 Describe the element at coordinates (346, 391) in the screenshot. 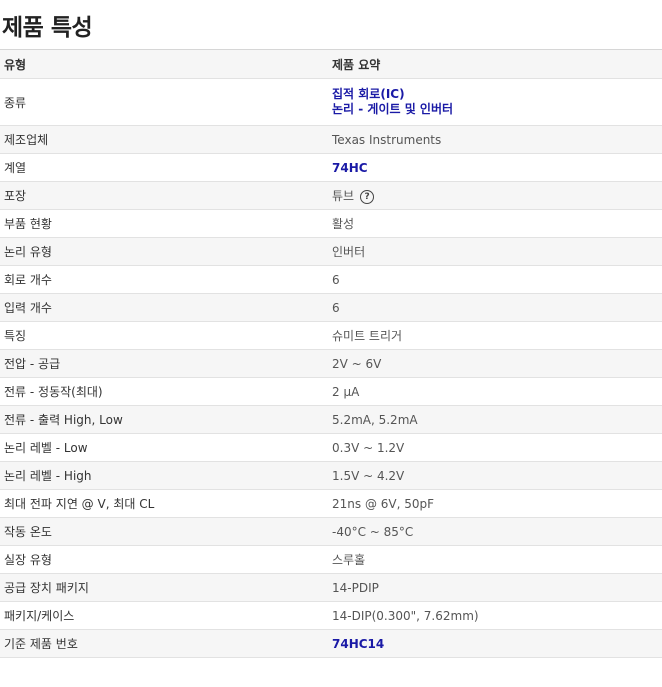

I see `row-value: 2 µA` at that location.